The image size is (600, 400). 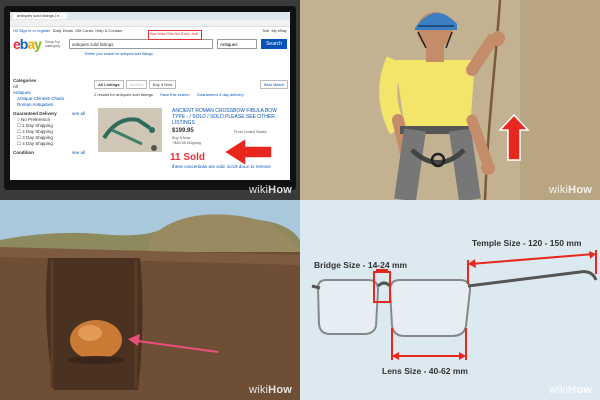 What do you see at coordinates (425, 371) in the screenshot?
I see `lens-size-label: Lens Size - 40-62 mm` at bounding box center [425, 371].